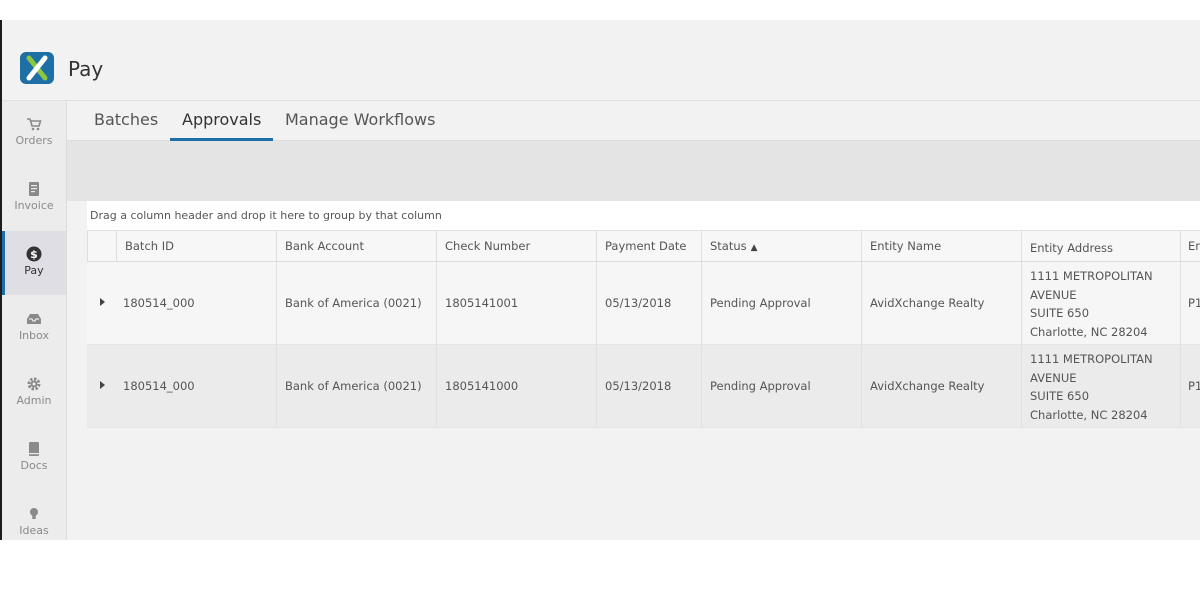  Describe the element at coordinates (86, 69) in the screenshot. I see `app-title: Pay` at that location.